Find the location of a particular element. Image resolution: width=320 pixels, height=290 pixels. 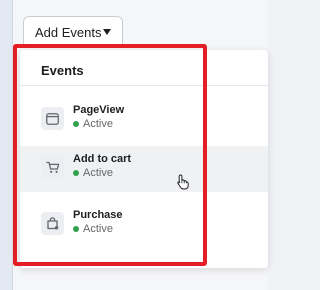

add-events-button: Add Events is located at coordinates (73, 32).